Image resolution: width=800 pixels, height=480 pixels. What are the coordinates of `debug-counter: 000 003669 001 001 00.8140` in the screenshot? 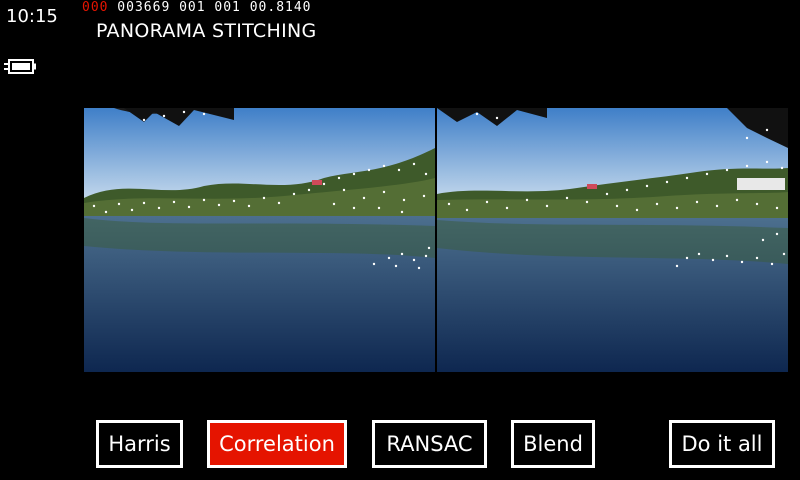 It's located at (197, 7).